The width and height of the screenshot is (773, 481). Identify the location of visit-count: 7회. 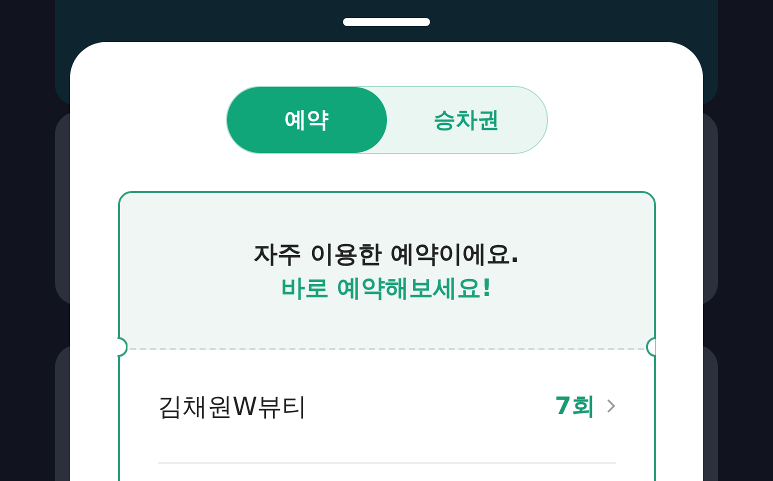
(575, 406).